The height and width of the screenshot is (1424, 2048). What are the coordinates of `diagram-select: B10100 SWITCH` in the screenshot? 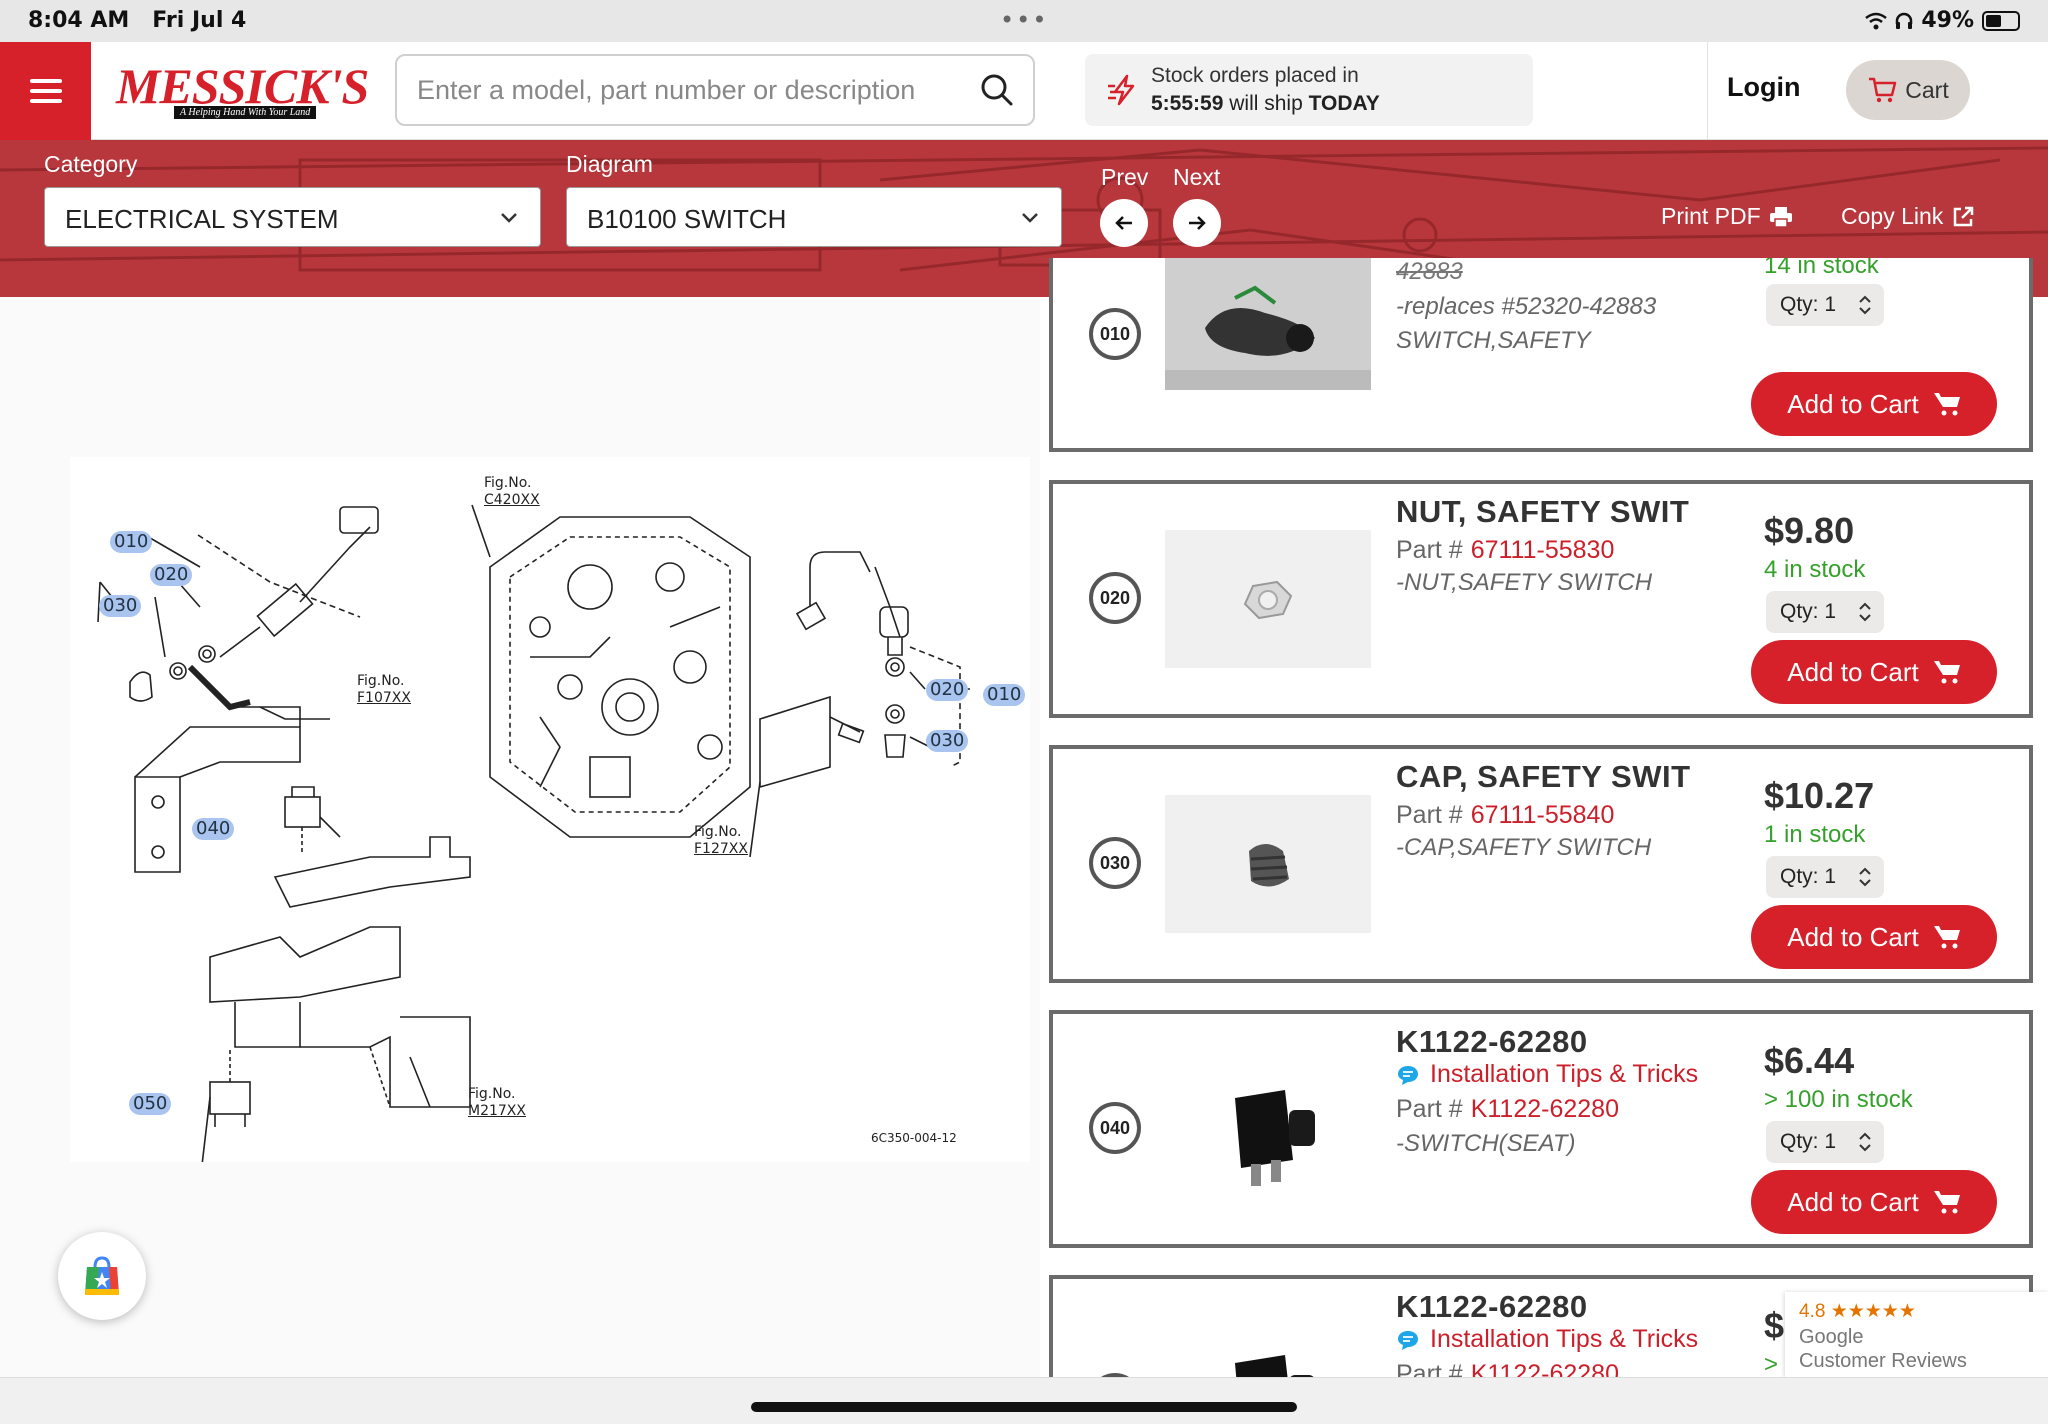 It's located at (814, 217).